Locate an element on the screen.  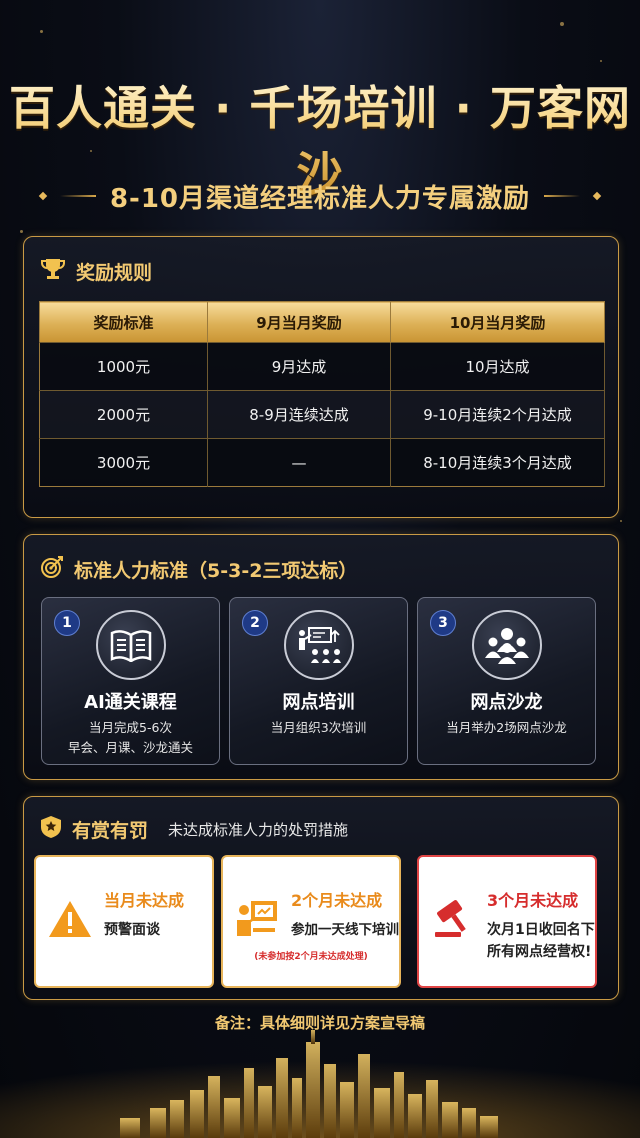
number-badge: 1 is located at coordinates (67, 623).